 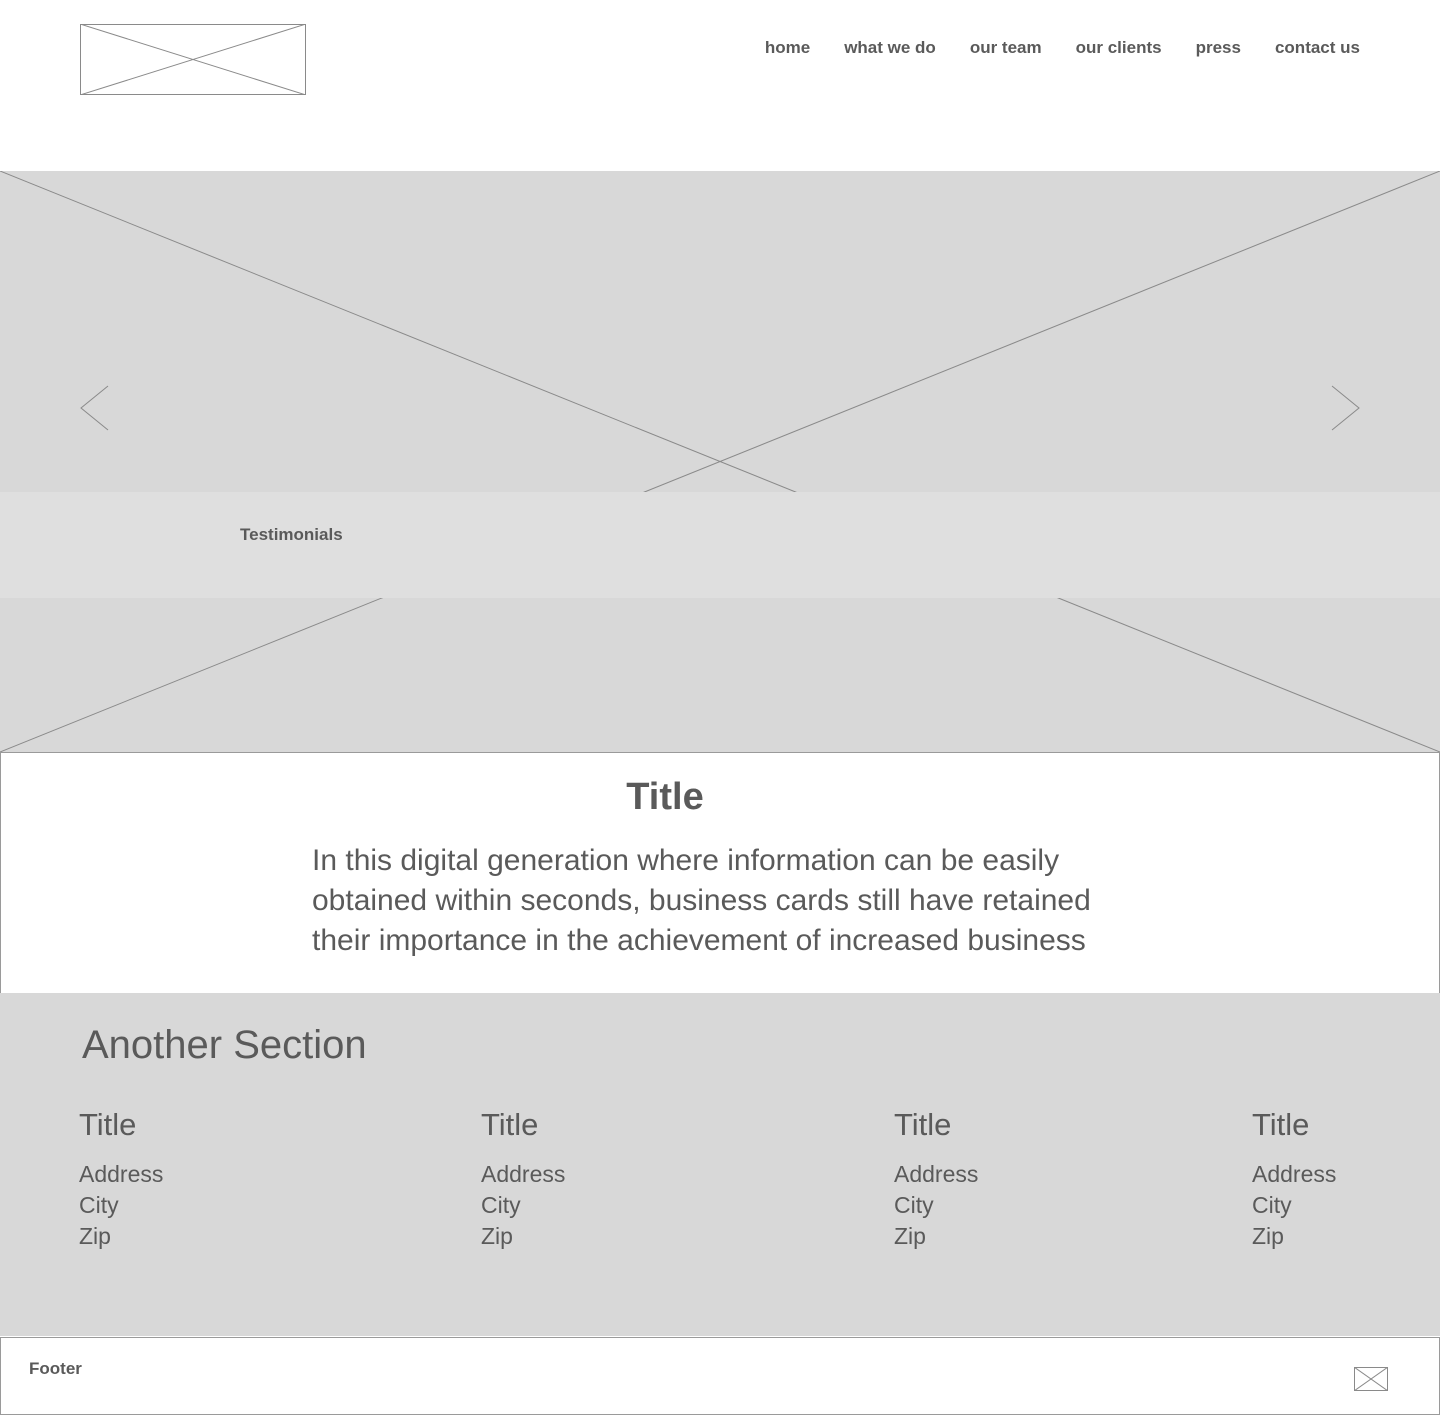 What do you see at coordinates (224, 1045) in the screenshot?
I see `section-heading: Another Section` at bounding box center [224, 1045].